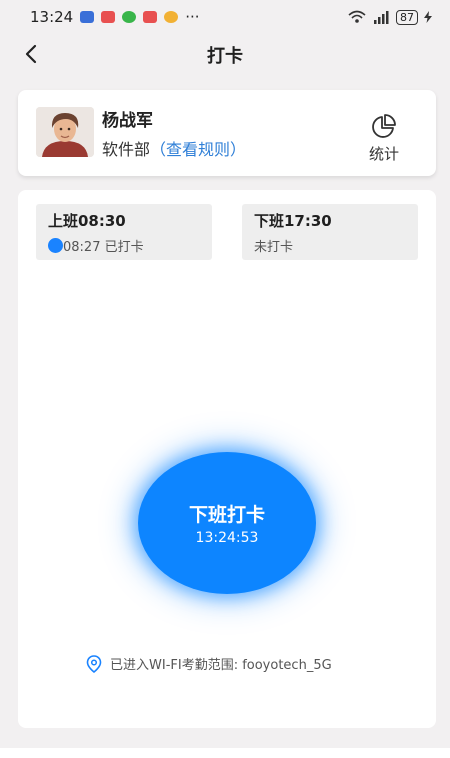  I want to click on statistics-label: 统计, so click(383, 154).